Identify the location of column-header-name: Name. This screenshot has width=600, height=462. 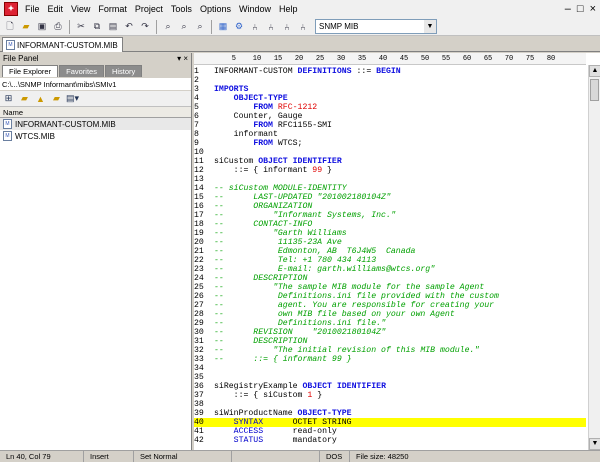
(95, 112).